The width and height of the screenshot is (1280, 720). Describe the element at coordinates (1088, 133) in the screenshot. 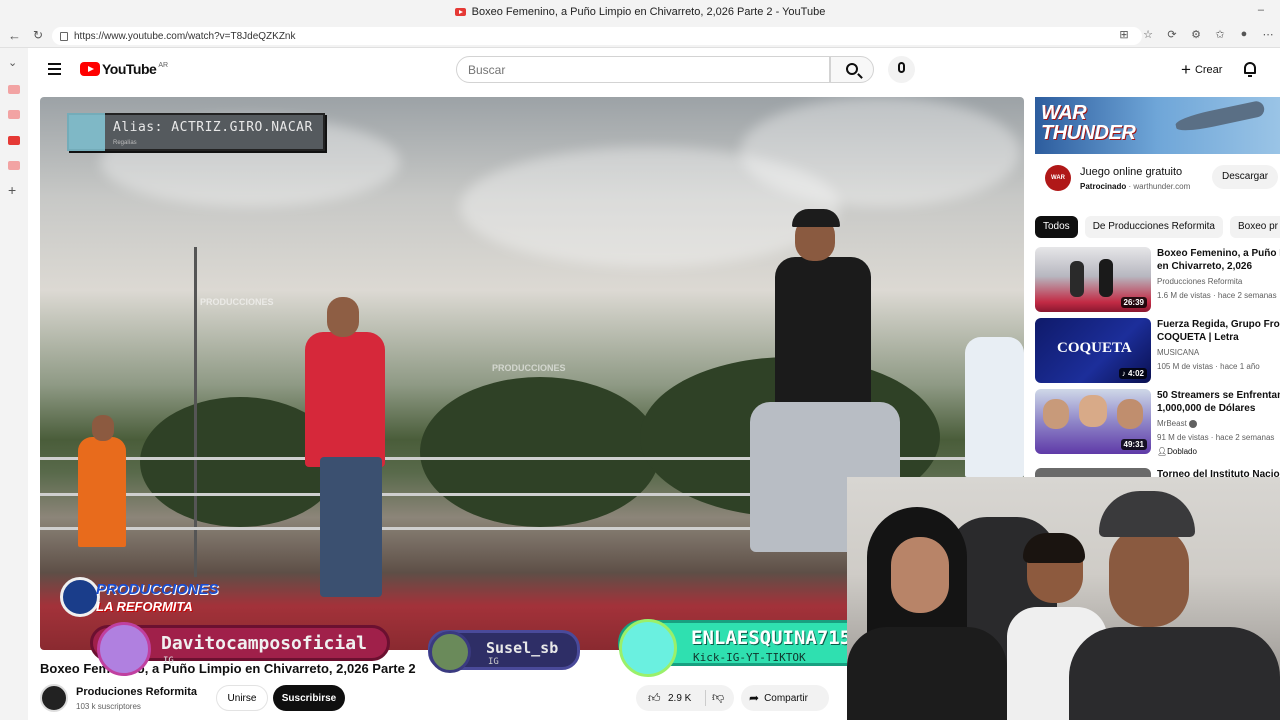

I see `ad-banner-text: THUNDER` at that location.